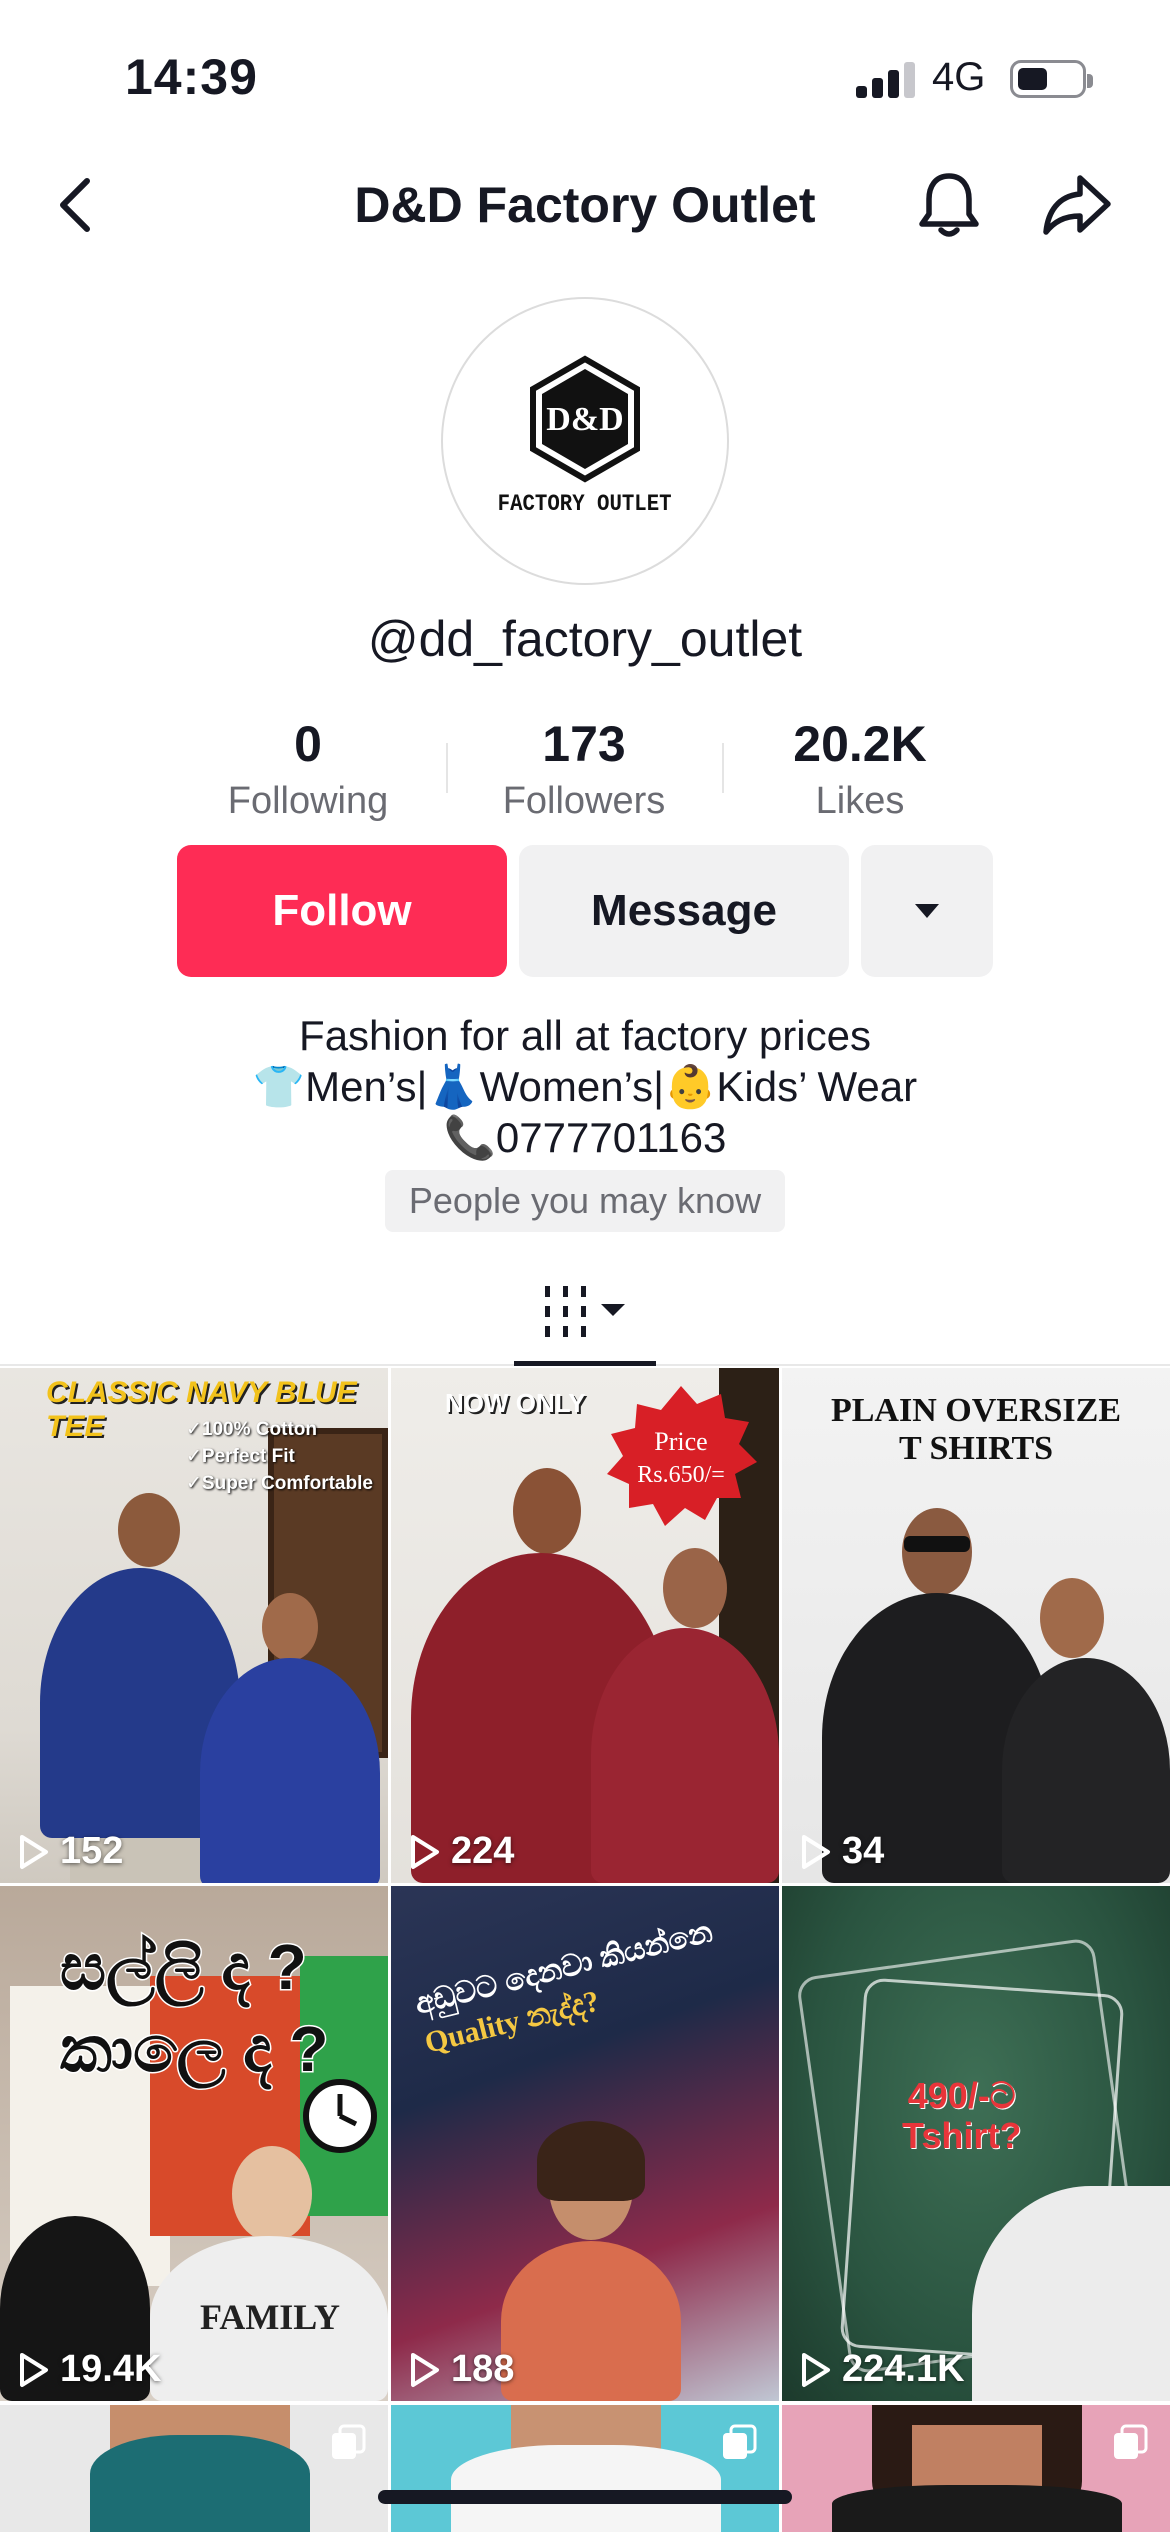 The width and height of the screenshot is (1170, 2532). I want to click on grid-icon, so click(585, 1311).